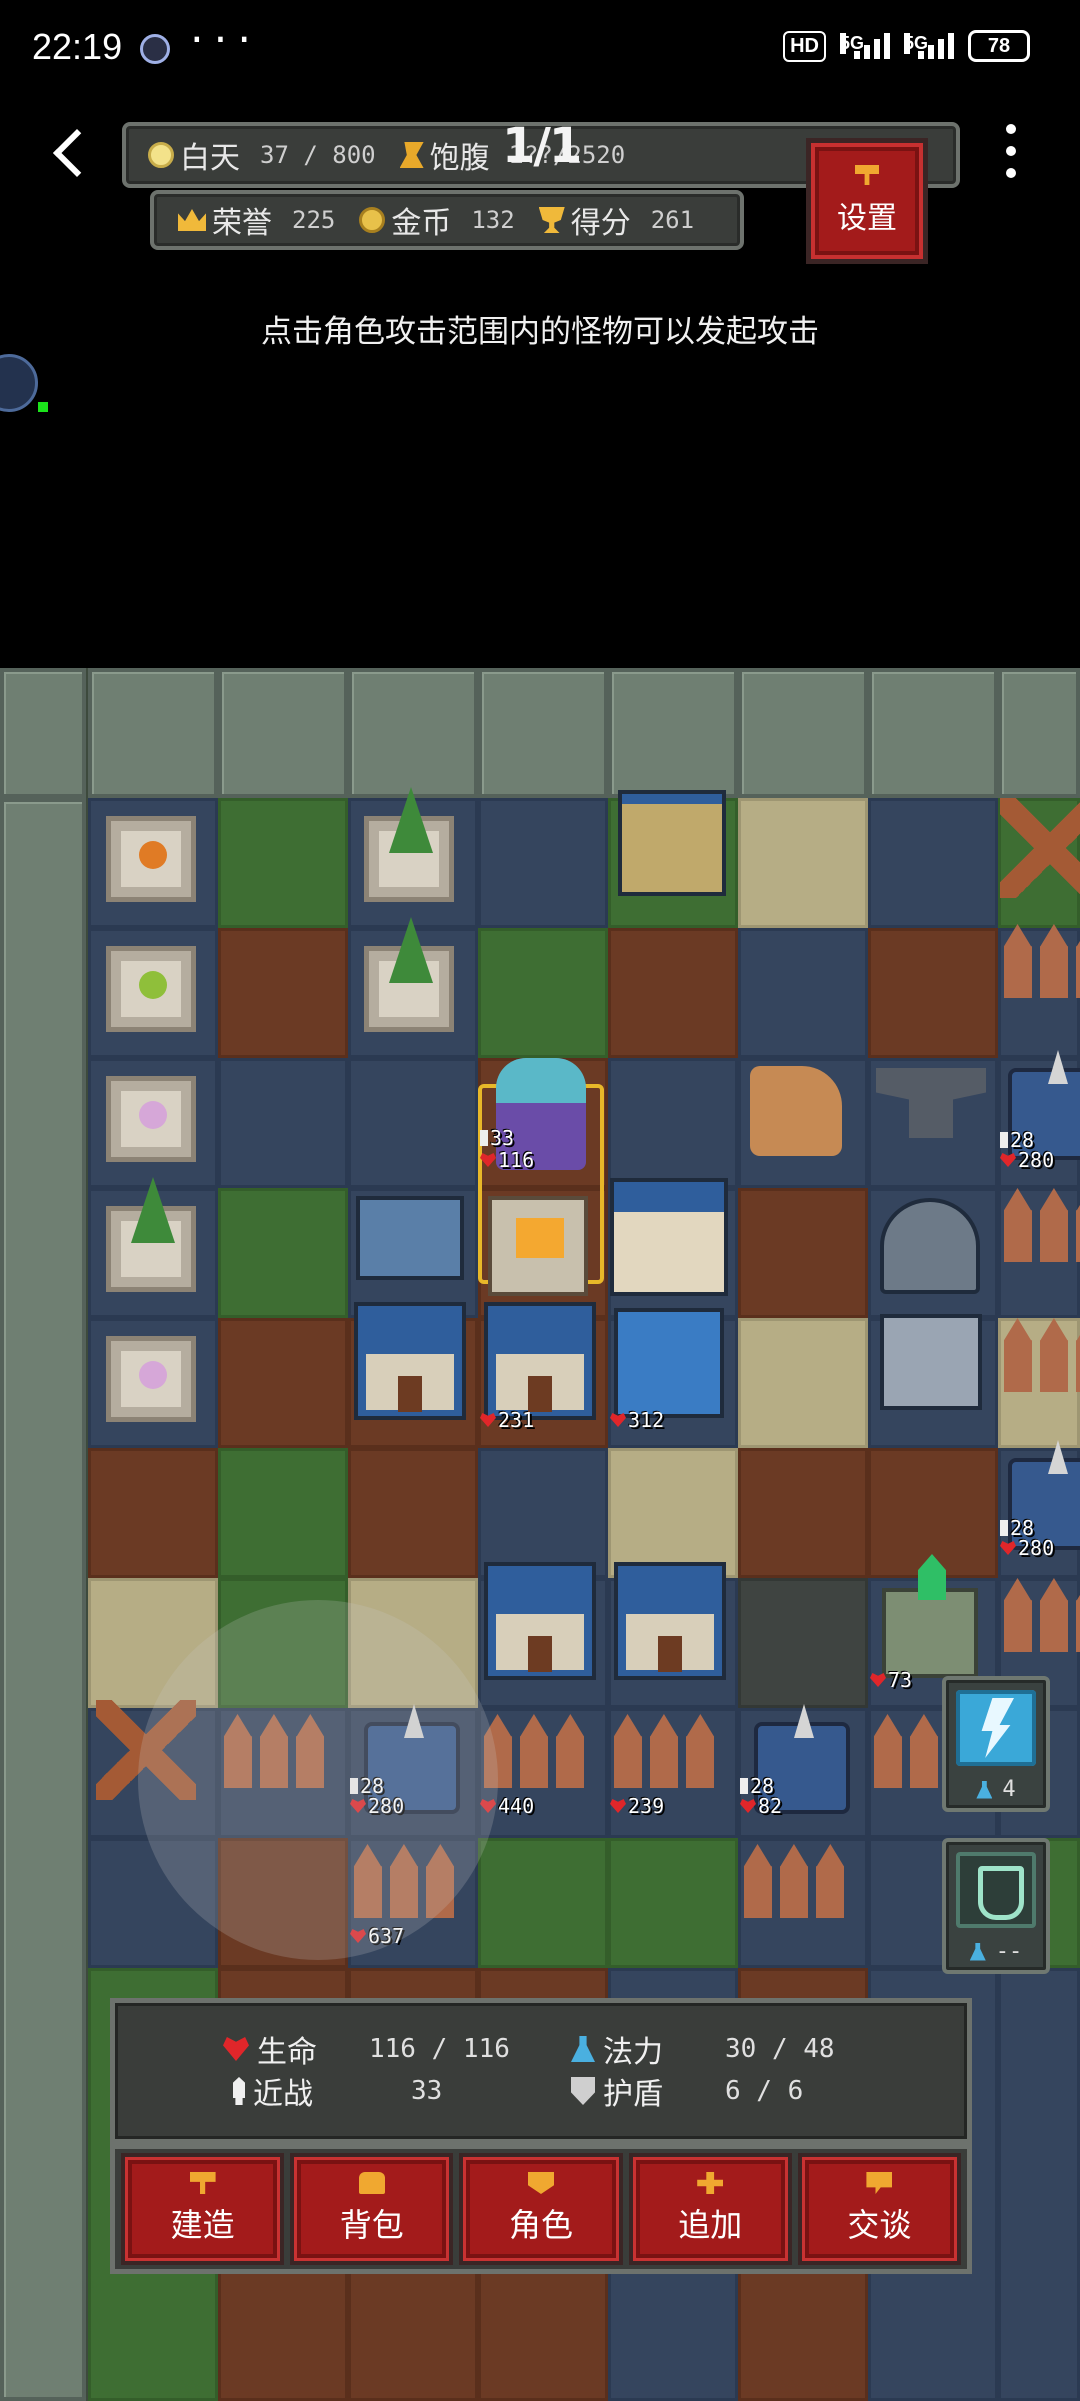 The width and height of the screenshot is (1080, 2401). Describe the element at coordinates (202, 2183) in the screenshot. I see `hammer-icon` at that location.